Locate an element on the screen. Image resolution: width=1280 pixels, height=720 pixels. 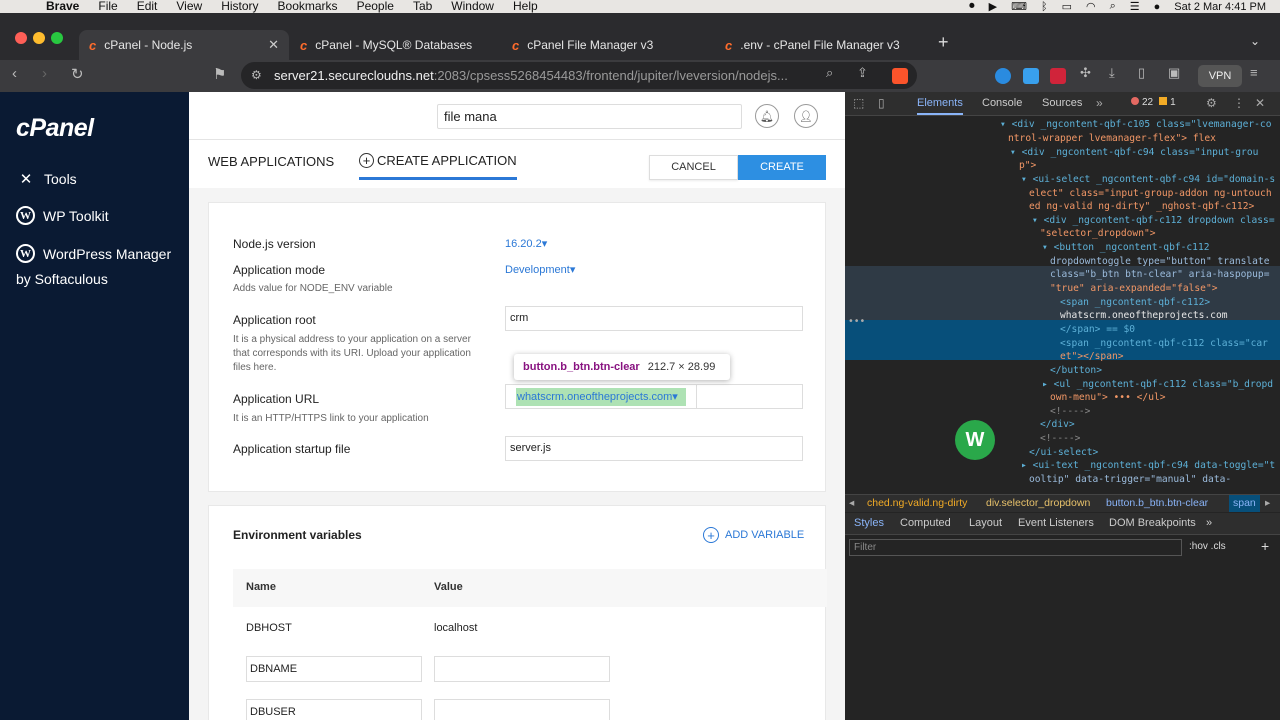
application-url-field: whatscrm.oneoftheprojects.com▾ is located at coordinates (654, 396).